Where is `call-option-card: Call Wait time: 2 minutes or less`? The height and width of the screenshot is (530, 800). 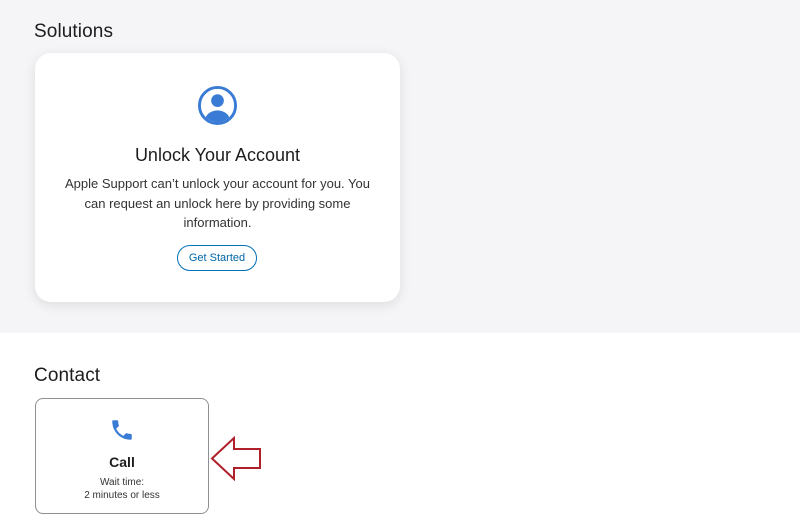
call-option-card: Call Wait time: 2 minutes or less is located at coordinates (122, 456).